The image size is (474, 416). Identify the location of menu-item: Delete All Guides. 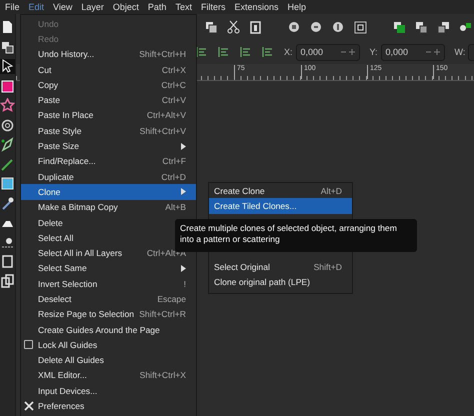
(108, 360).